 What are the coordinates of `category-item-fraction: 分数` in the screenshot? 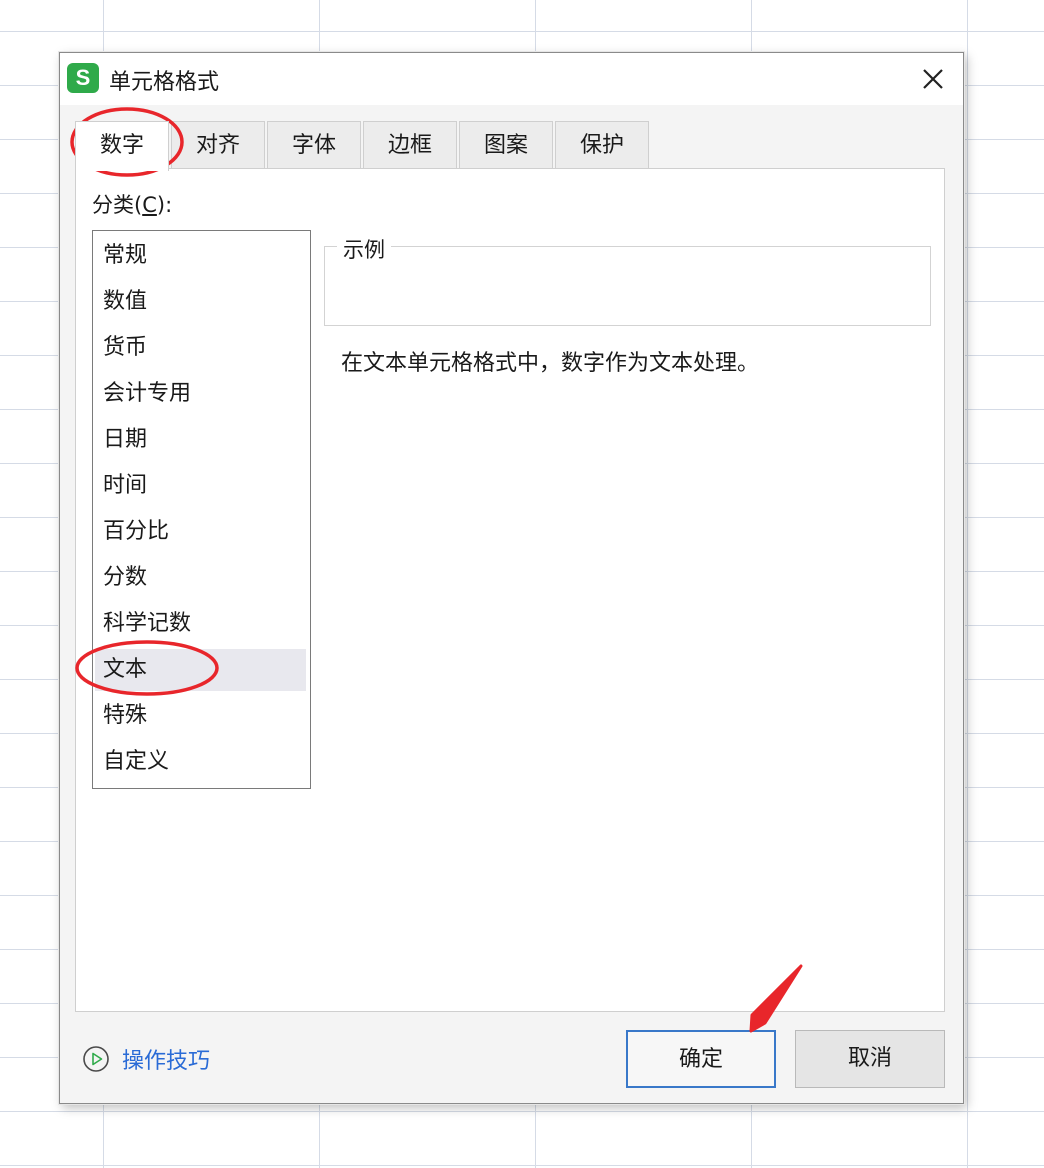 It's located at (200, 578).